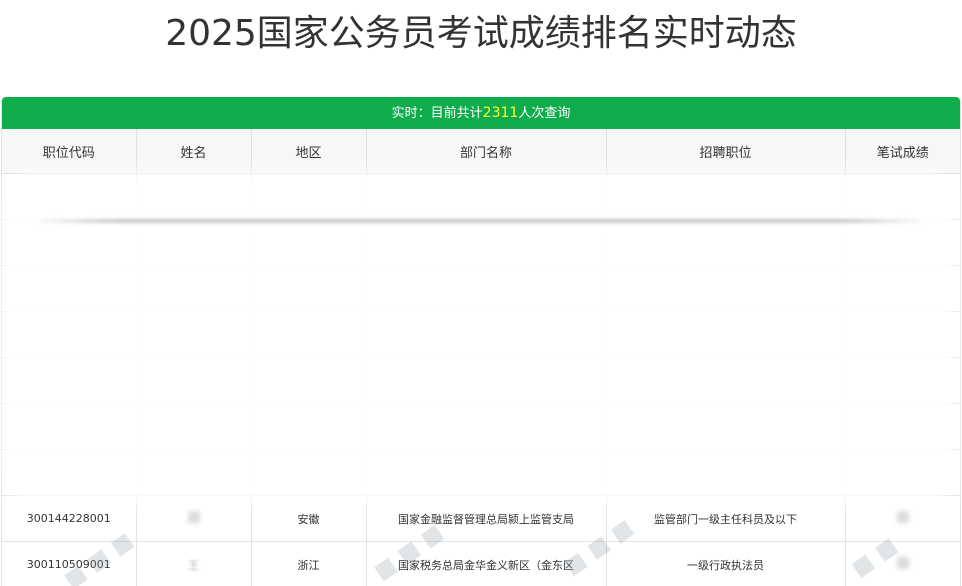  Describe the element at coordinates (309, 151) in the screenshot. I see `column-header-region: 地区` at that location.